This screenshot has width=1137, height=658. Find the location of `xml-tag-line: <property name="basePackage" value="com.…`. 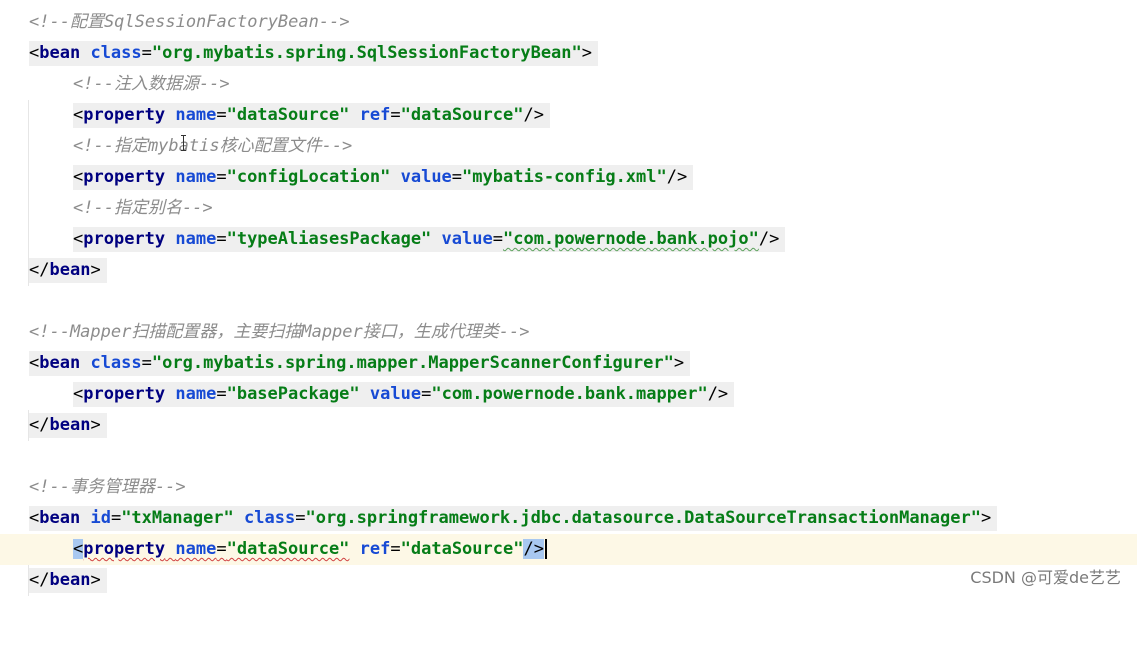

xml-tag-line: <property name="basePackage" value="com.… is located at coordinates (404, 394).